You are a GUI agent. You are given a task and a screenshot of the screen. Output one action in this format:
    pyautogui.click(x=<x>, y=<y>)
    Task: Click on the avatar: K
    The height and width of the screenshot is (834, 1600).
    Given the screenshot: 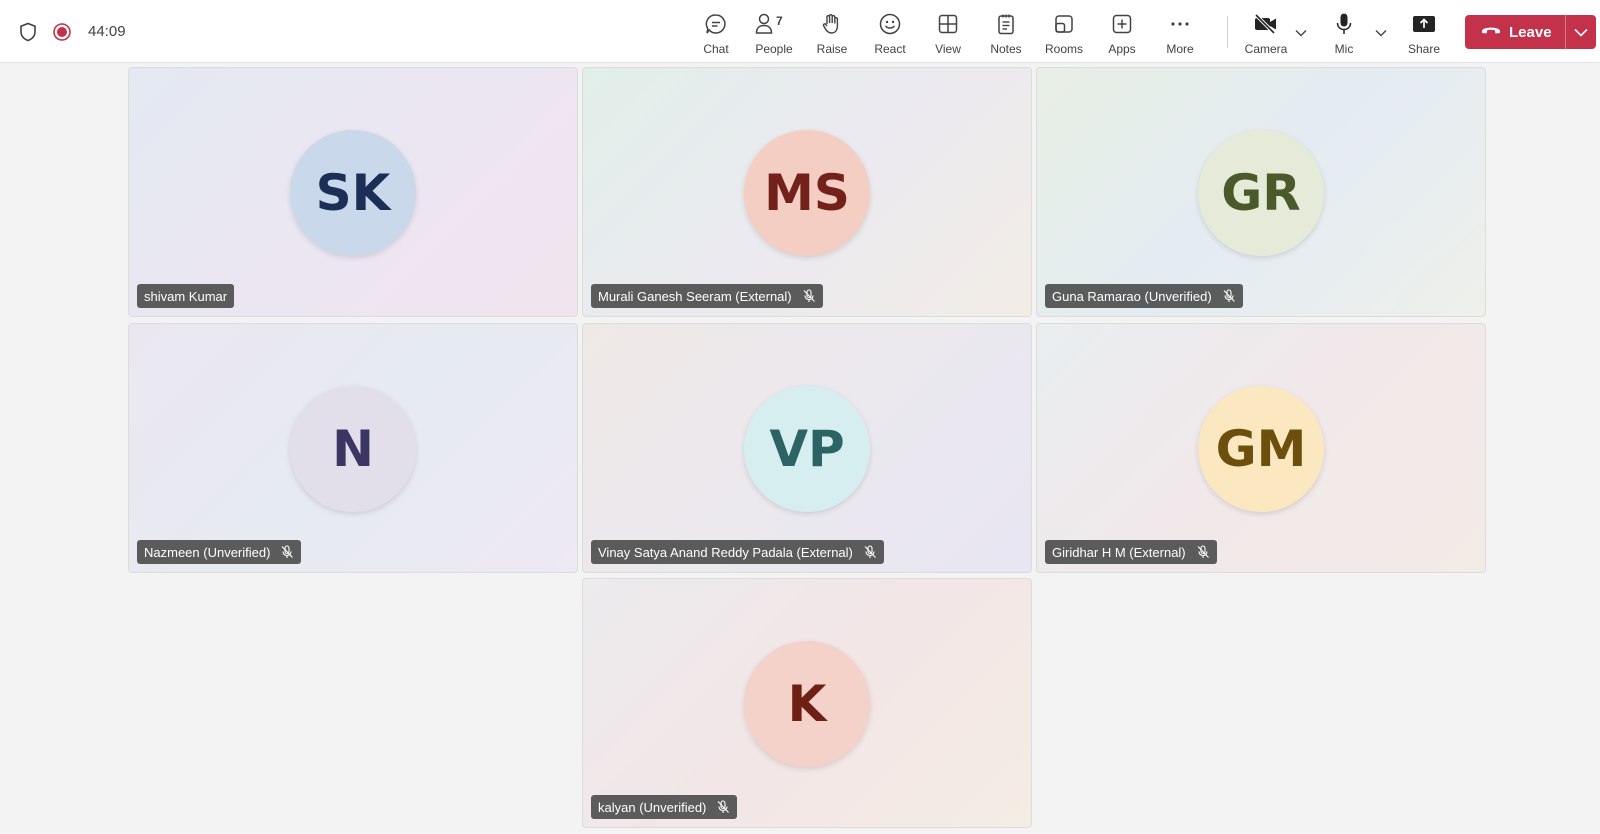 What is the action you would take?
    pyautogui.click(x=807, y=704)
    